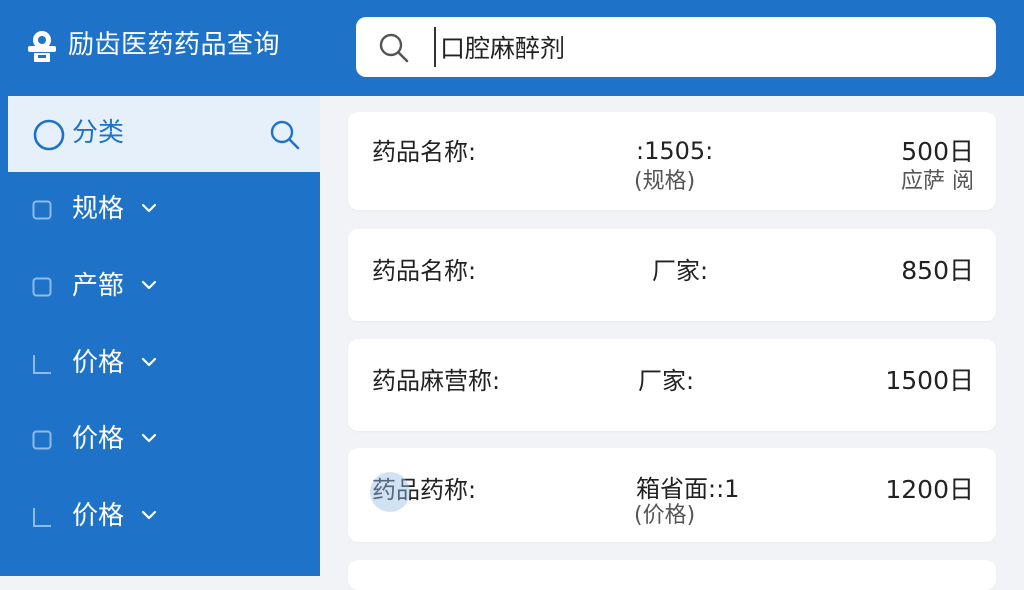 Image resolution: width=1024 pixels, height=590 pixels. Describe the element at coordinates (929, 489) in the screenshot. I see `drug-price: 1200日` at that location.